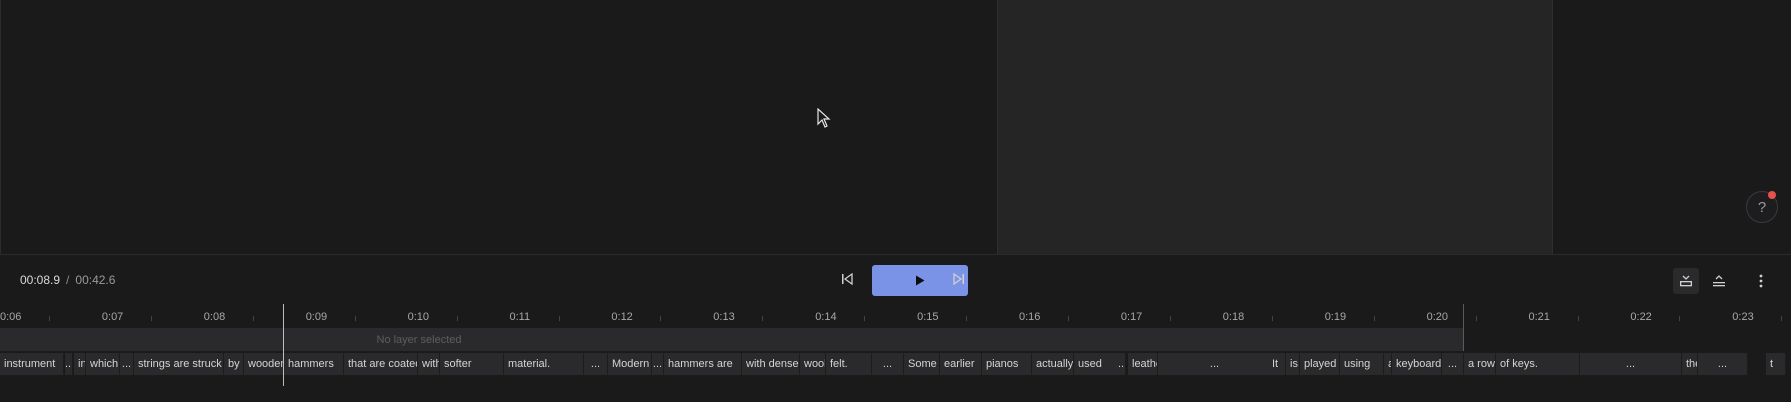 This screenshot has width=1791, height=402. What do you see at coordinates (1362, 364) in the screenshot?
I see `word-chip: using` at bounding box center [1362, 364].